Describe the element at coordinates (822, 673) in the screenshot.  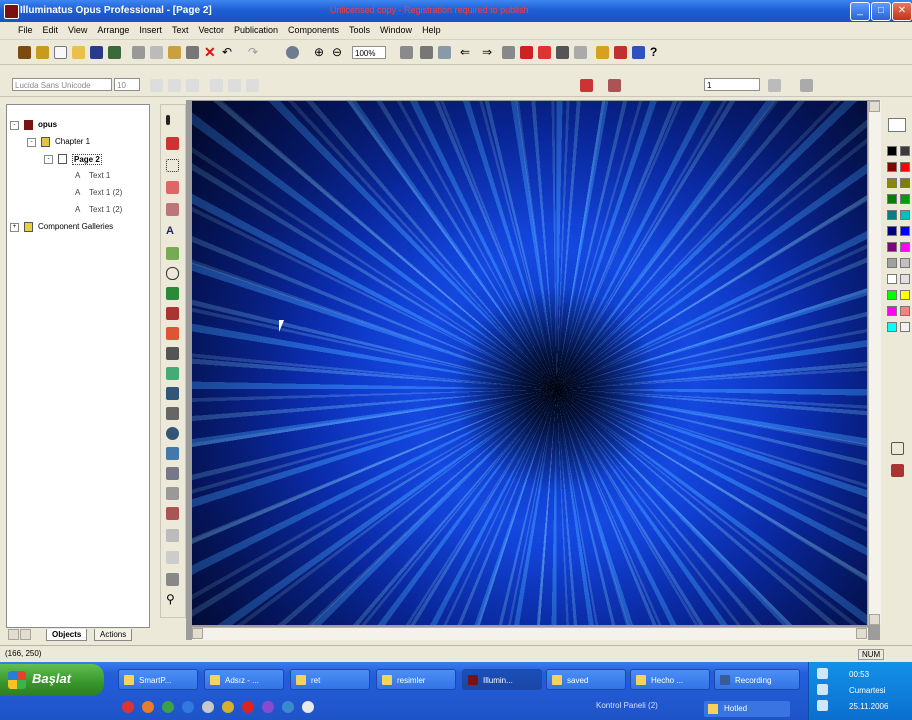
I see `network-icon` at that location.